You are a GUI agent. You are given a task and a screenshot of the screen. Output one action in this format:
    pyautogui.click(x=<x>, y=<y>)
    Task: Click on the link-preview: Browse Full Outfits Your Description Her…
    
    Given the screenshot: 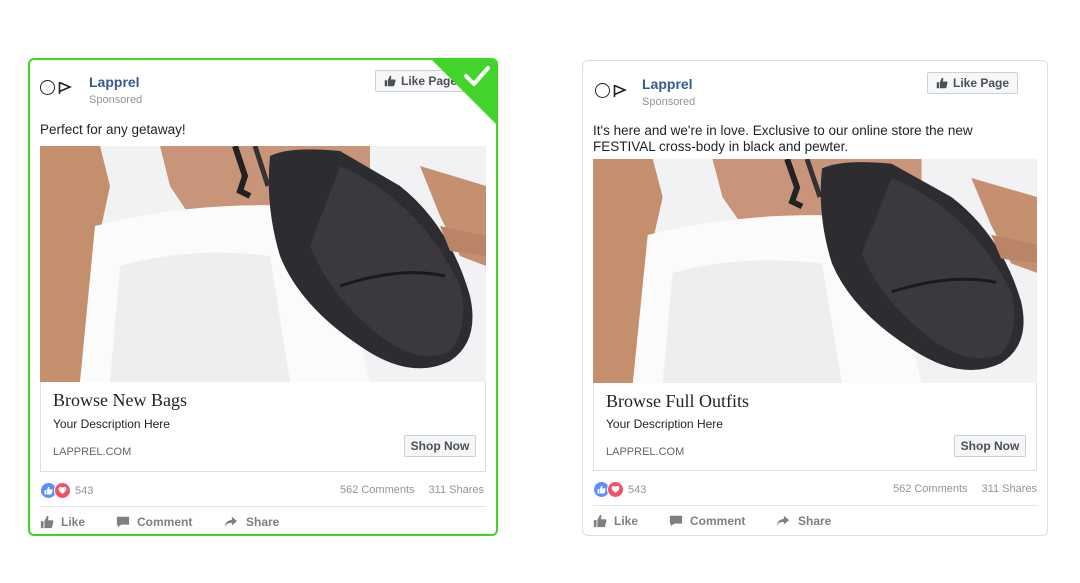 What is the action you would take?
    pyautogui.click(x=815, y=427)
    